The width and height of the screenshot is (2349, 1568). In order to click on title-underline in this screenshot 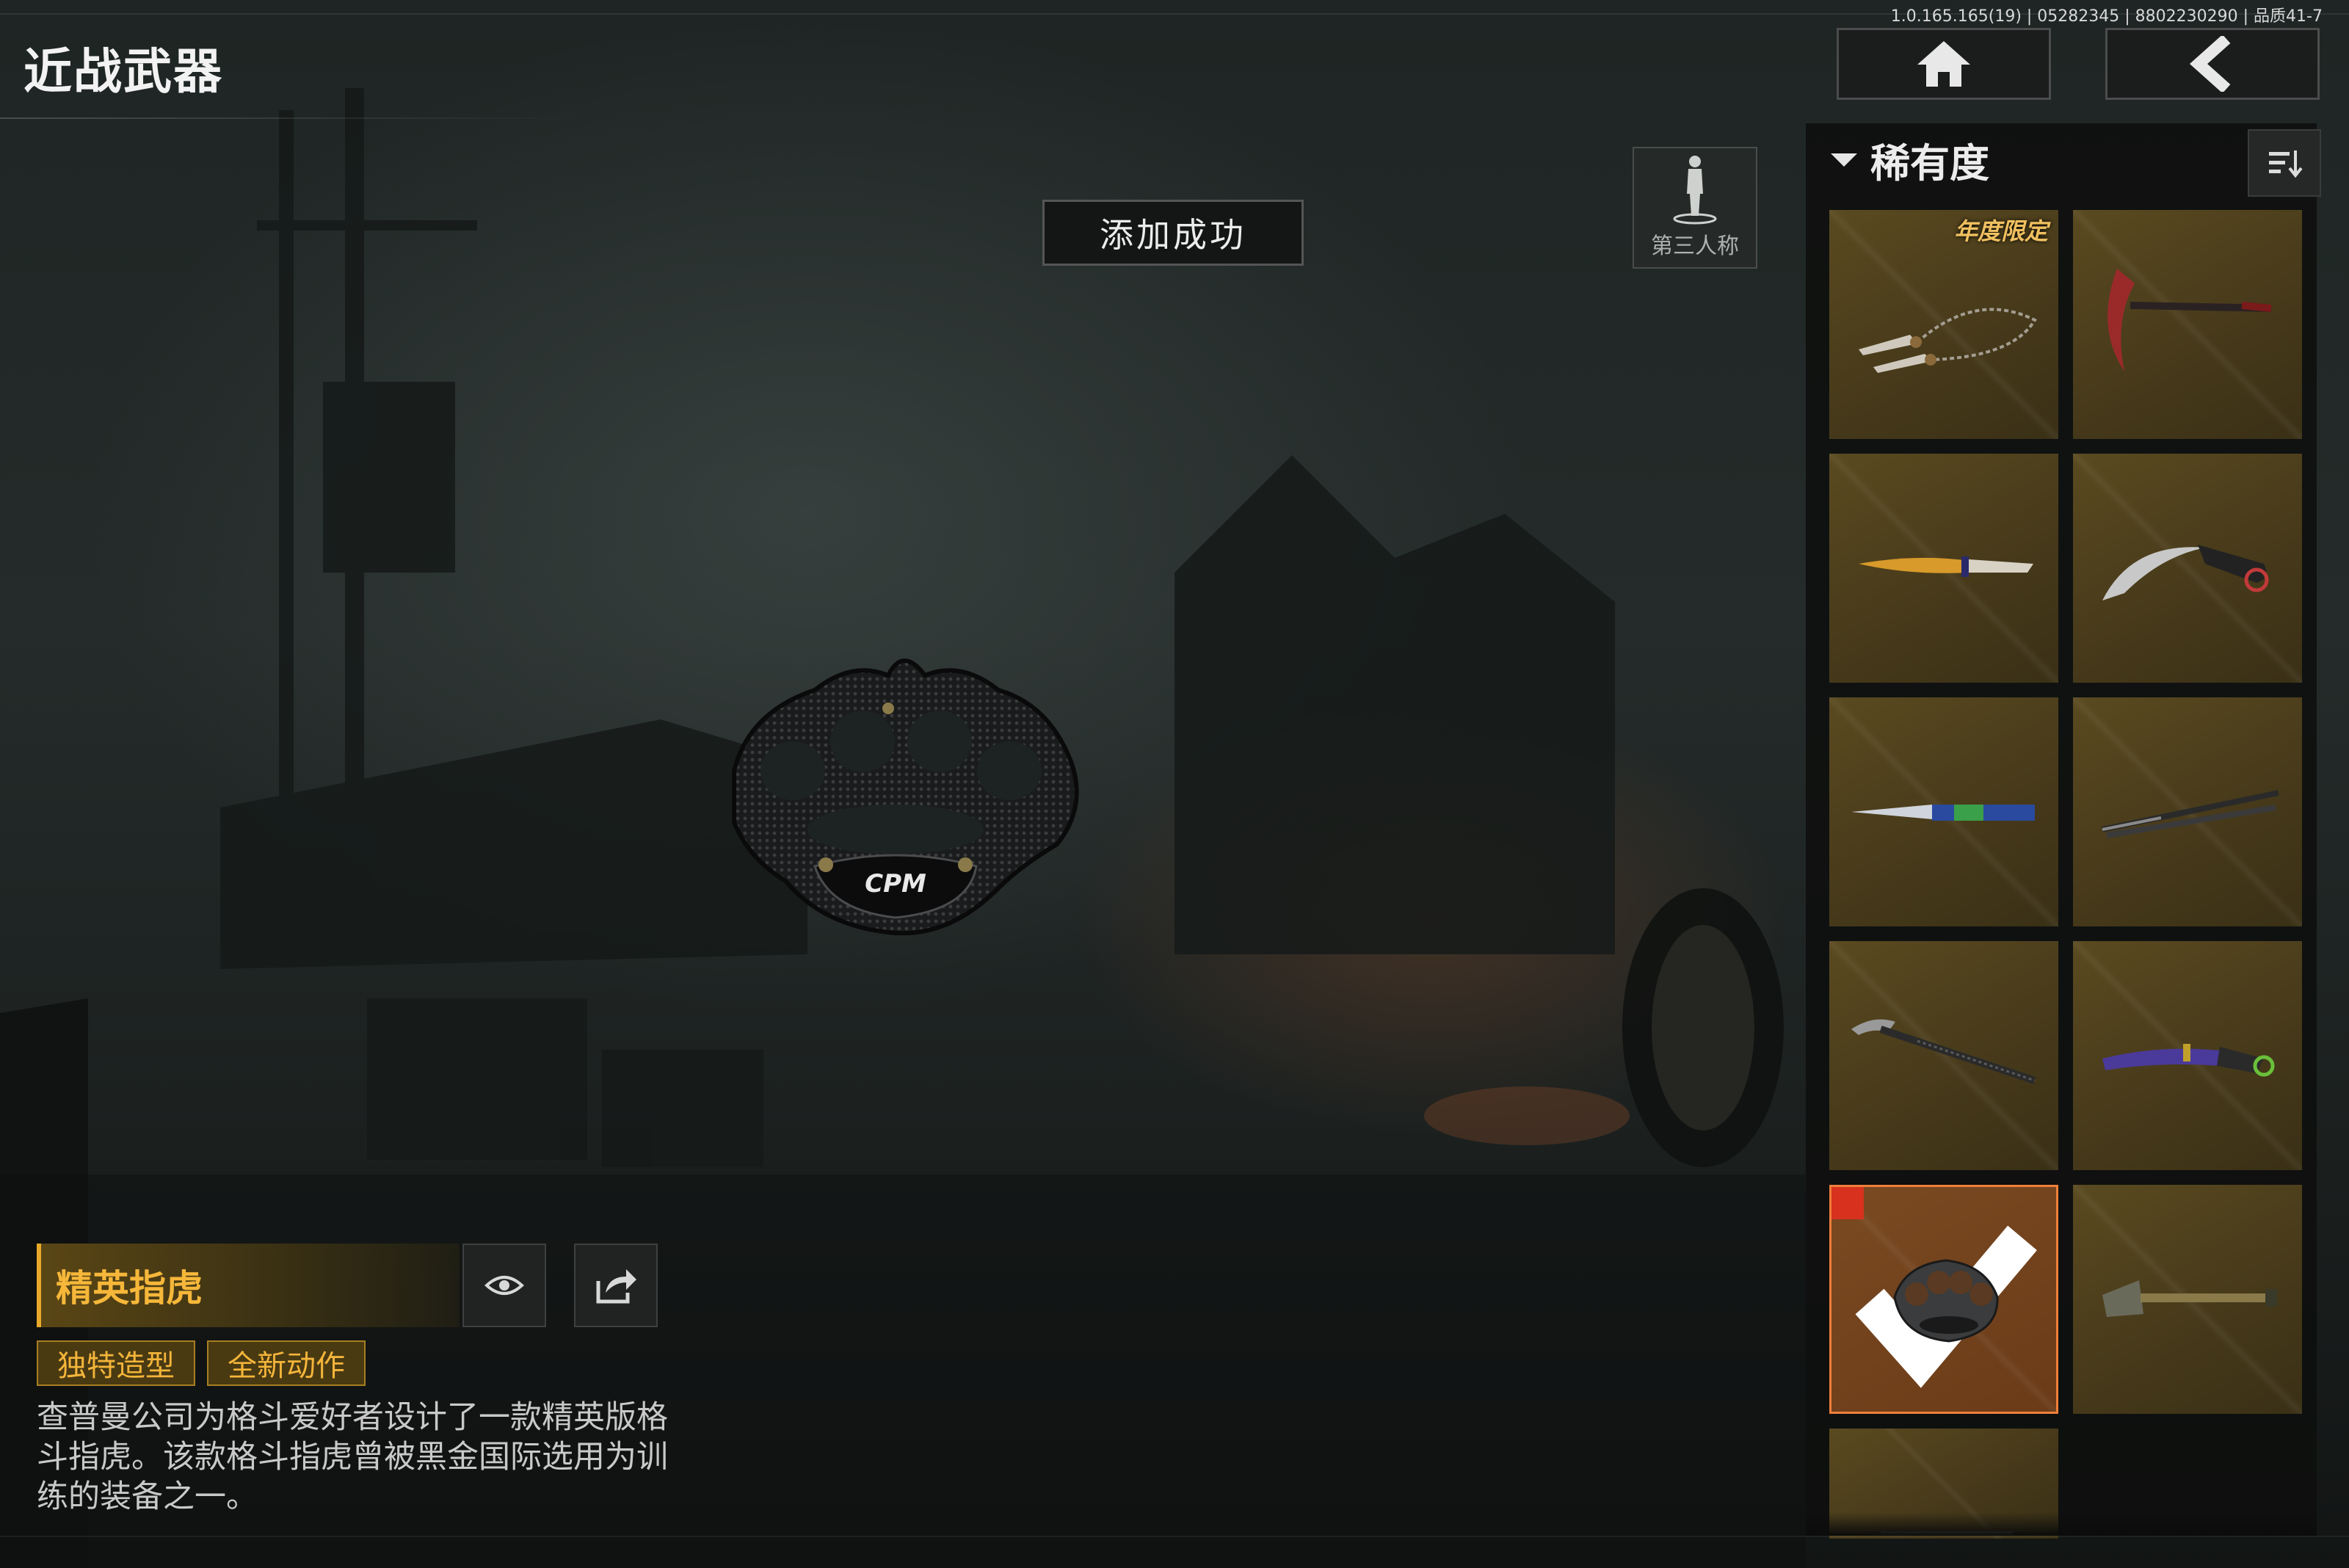, I will do `click(293, 118)`.